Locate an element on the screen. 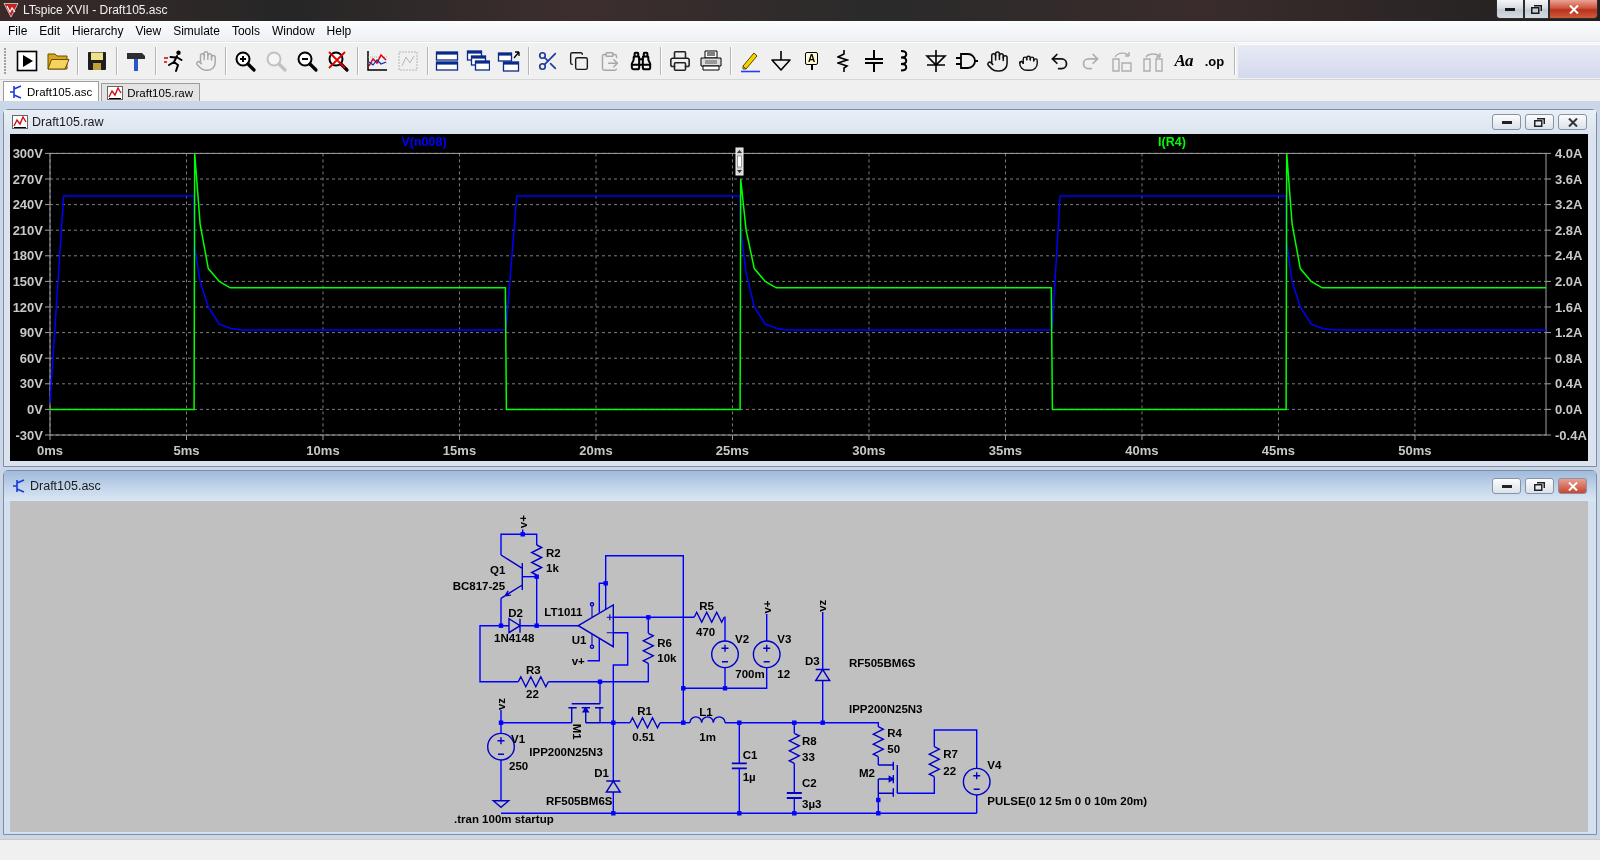 Image resolution: width=1600 pixels, height=860 pixels. menu-item: View is located at coordinates (148, 31).